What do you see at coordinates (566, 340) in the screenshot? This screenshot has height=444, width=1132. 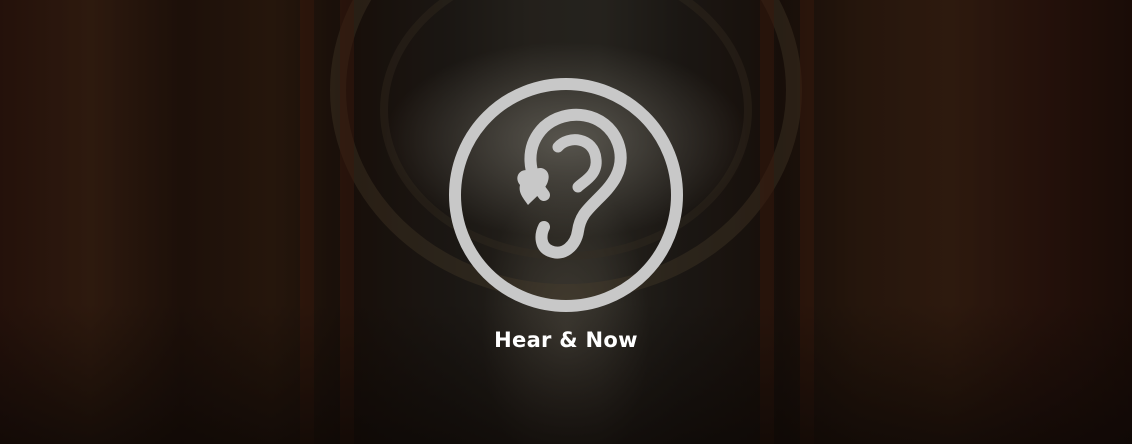 I see `brand-name: Hear & Now` at bounding box center [566, 340].